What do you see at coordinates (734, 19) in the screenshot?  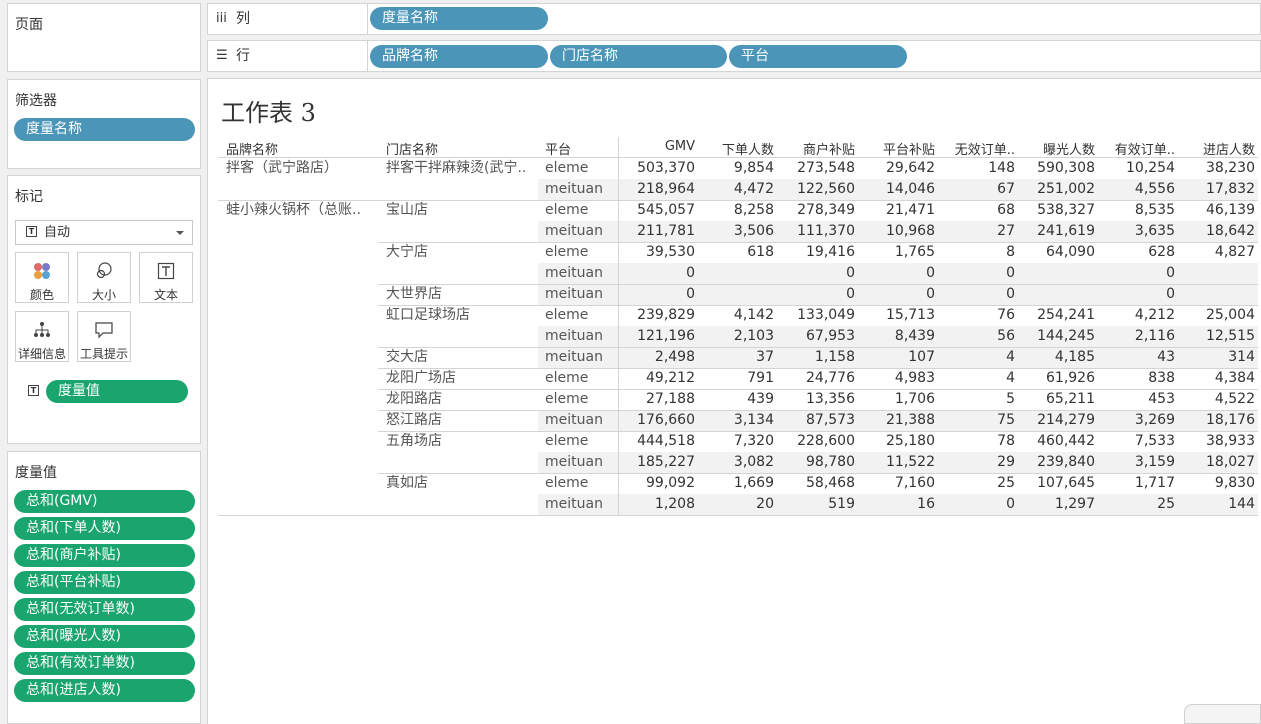 I see `columns-shelf: iii 列 度量名称` at bounding box center [734, 19].